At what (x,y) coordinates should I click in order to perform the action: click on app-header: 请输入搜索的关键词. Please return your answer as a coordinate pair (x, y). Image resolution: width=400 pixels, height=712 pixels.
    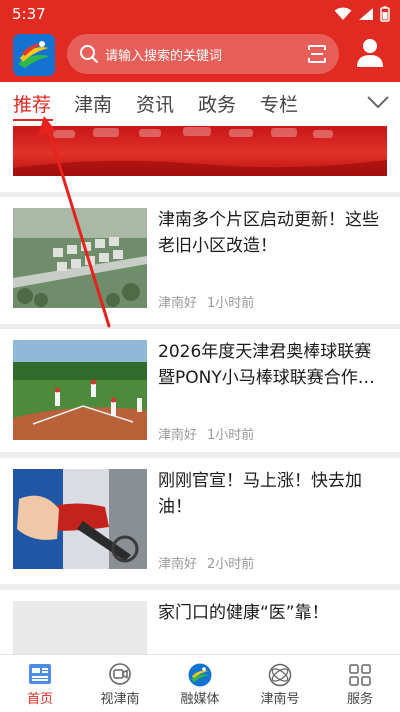
    Looking at the image, I should click on (200, 55).